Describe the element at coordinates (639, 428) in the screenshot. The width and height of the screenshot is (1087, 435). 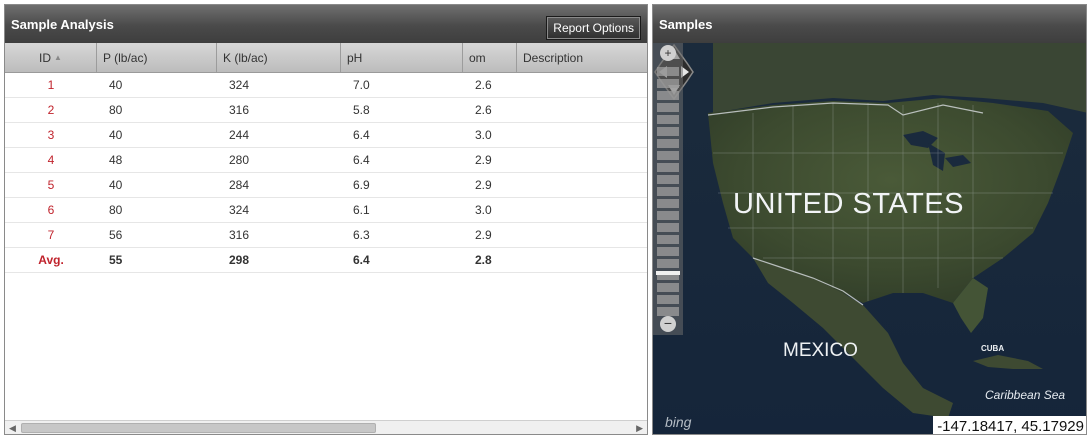
I see `scroll-right-icon: ▶` at that location.